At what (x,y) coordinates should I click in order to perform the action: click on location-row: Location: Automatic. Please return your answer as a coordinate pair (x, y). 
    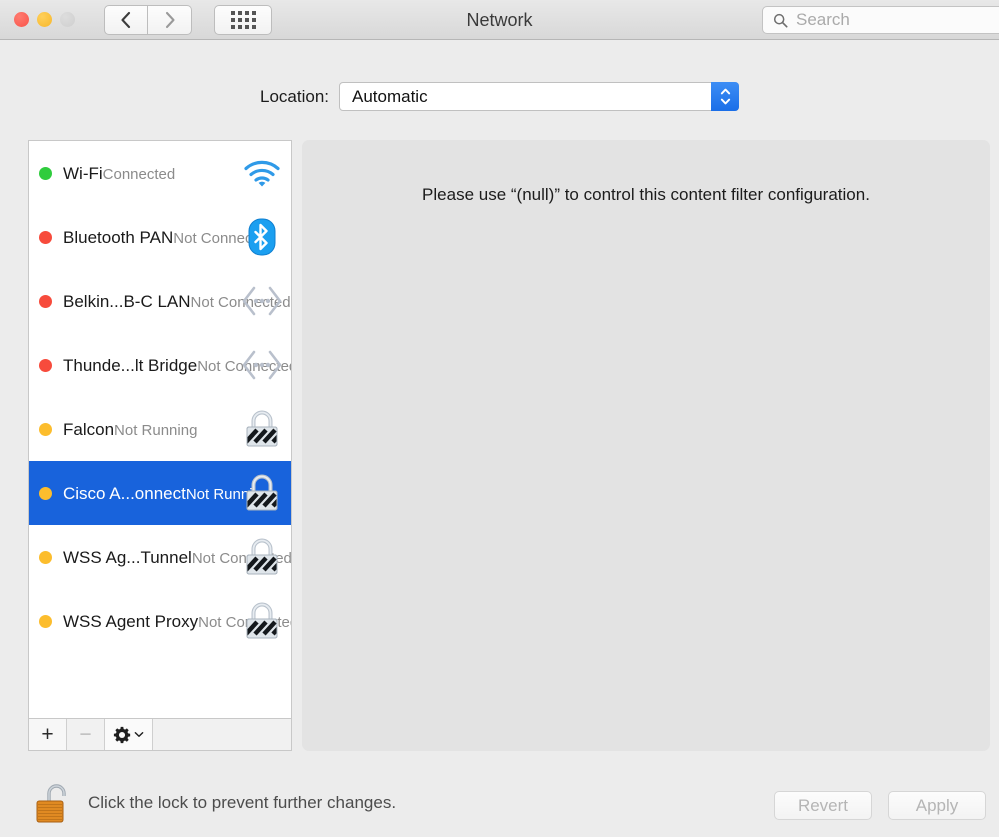
    Looking at the image, I should click on (499, 96).